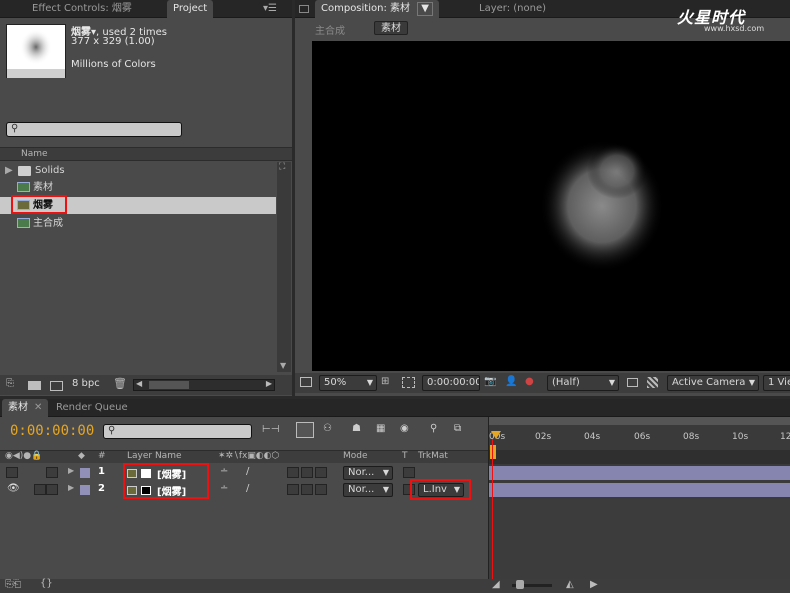 The image size is (790, 593). What do you see at coordinates (409, 472) in the screenshot?
I see `preserve-transparency-toggle` at bounding box center [409, 472].